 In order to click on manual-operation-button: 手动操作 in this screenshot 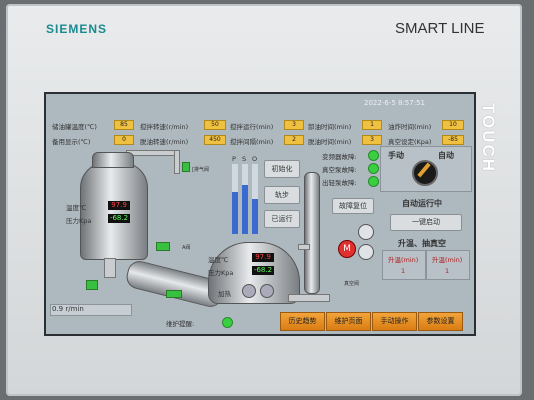, I will do `click(394, 321)`.